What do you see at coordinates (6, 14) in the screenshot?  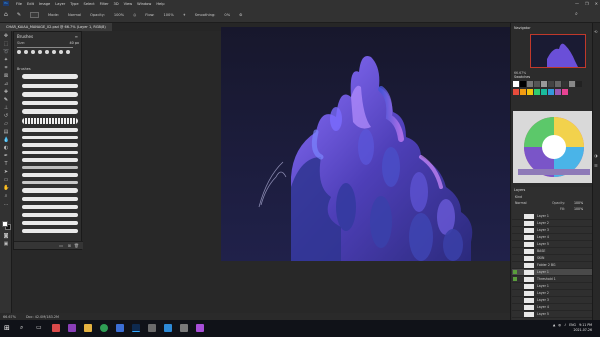 I see `home-icon: ⌂` at bounding box center [6, 14].